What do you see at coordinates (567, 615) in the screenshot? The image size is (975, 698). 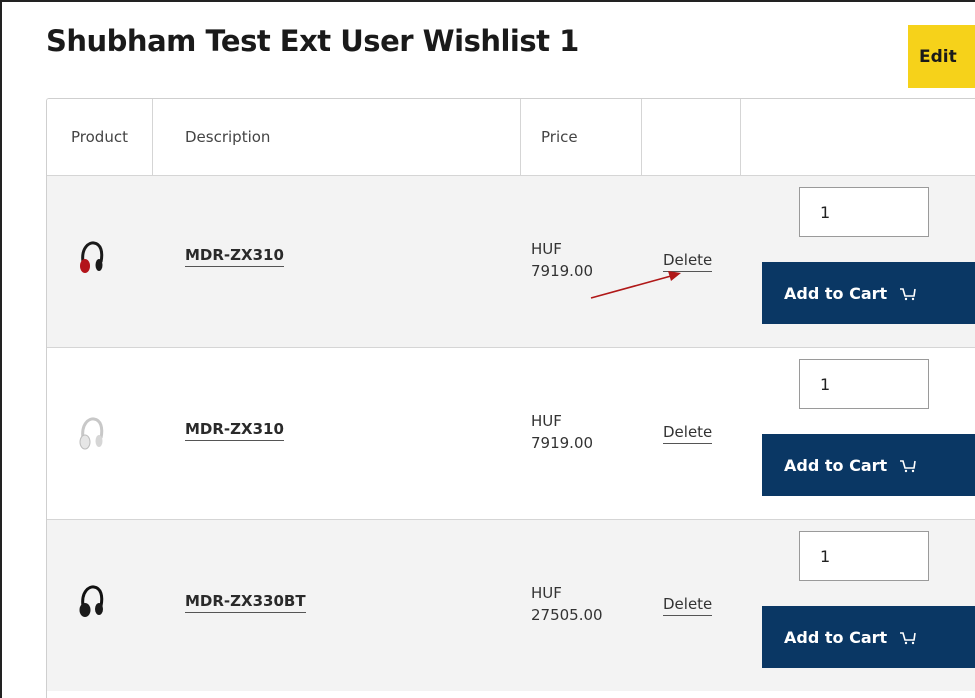 I see `price-amount: 27505.00` at bounding box center [567, 615].